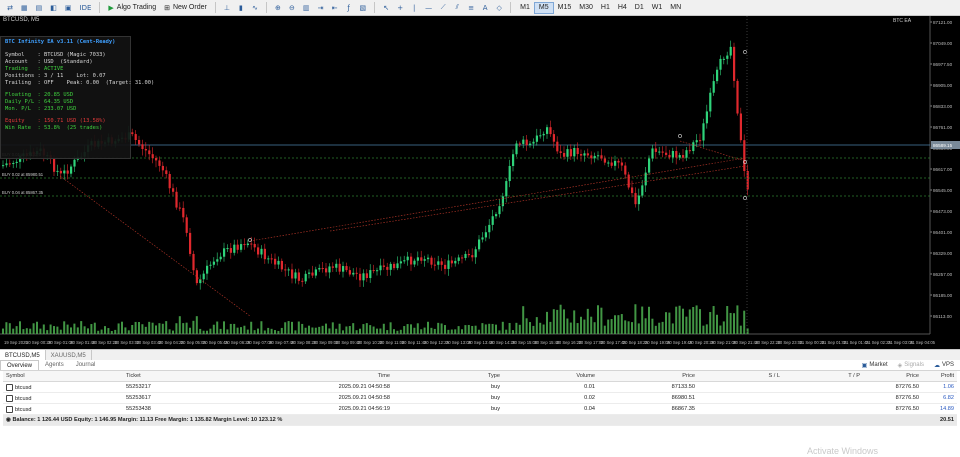 The height and width of the screenshot is (457, 960). Describe the element at coordinates (255, 8) in the screenshot. I see `line-chart-icon: ∿` at that location.